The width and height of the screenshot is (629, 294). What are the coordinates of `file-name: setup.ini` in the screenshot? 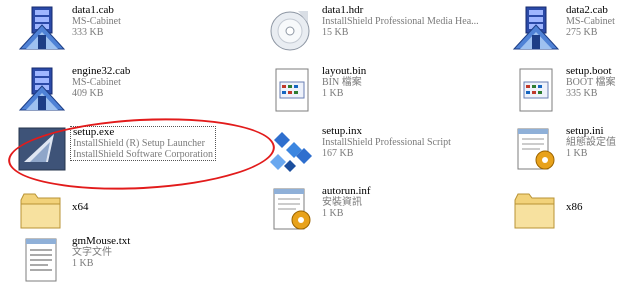 It's located at (585, 131).